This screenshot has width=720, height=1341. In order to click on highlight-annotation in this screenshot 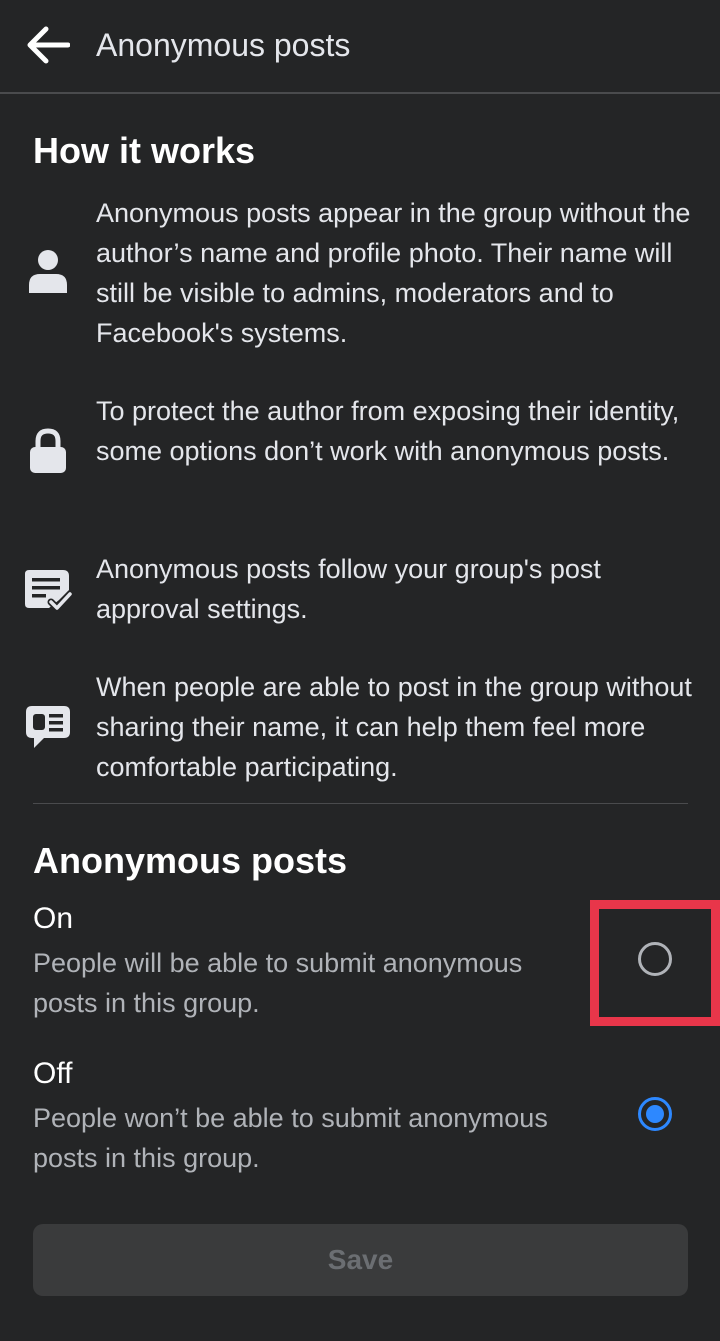, I will do `click(655, 963)`.